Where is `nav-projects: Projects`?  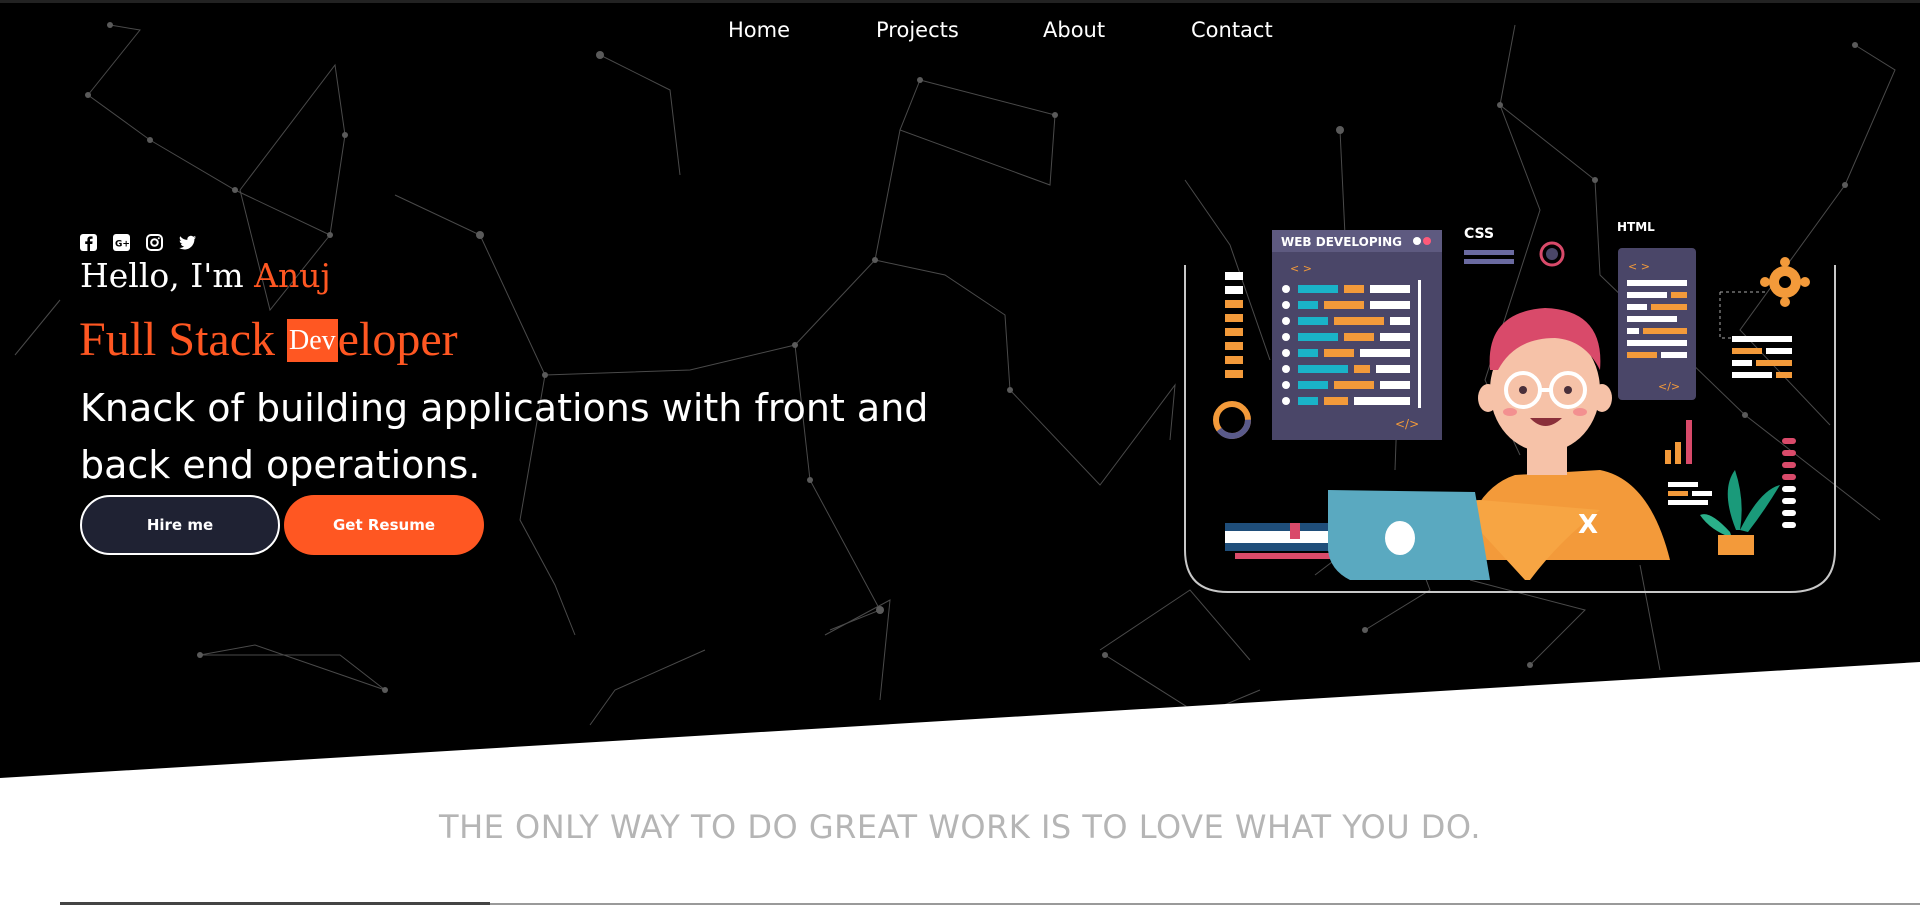
nav-projects: Projects is located at coordinates (917, 30).